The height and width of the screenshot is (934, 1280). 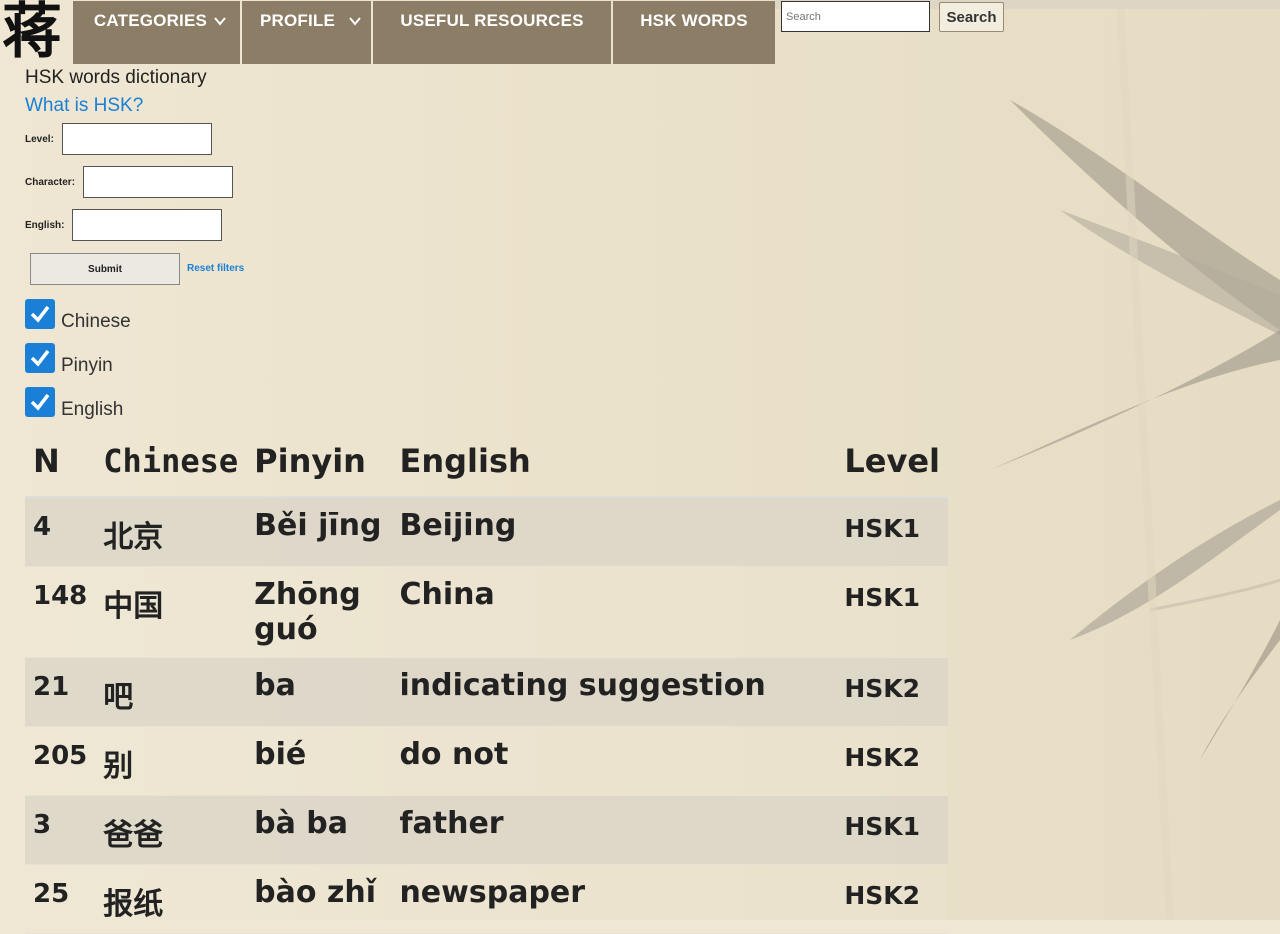 I want to click on header-level: Level, so click(x=892, y=463).